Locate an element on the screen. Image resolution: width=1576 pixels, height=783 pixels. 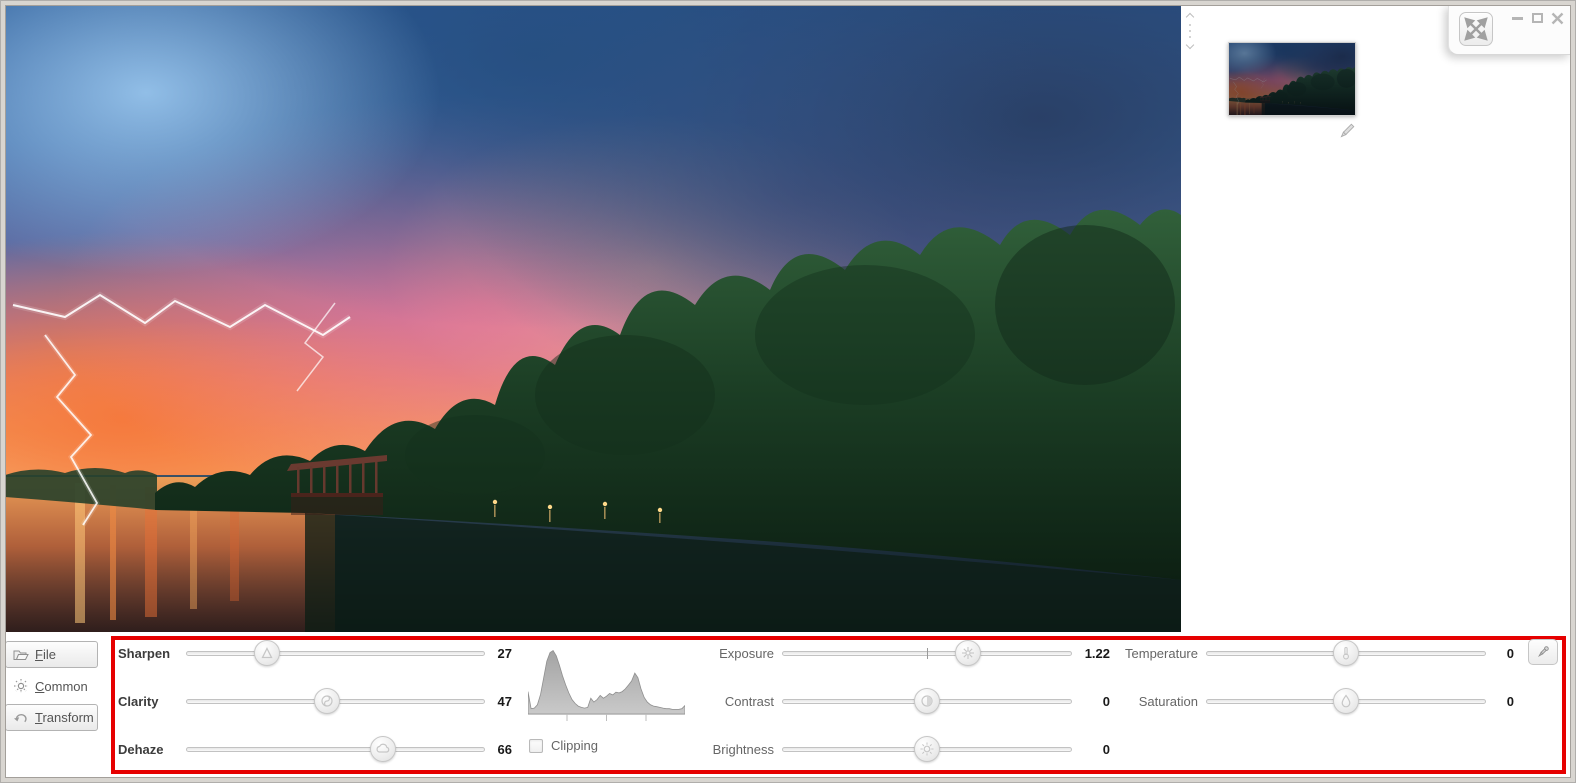
saturation-slider is located at coordinates (1346, 701).